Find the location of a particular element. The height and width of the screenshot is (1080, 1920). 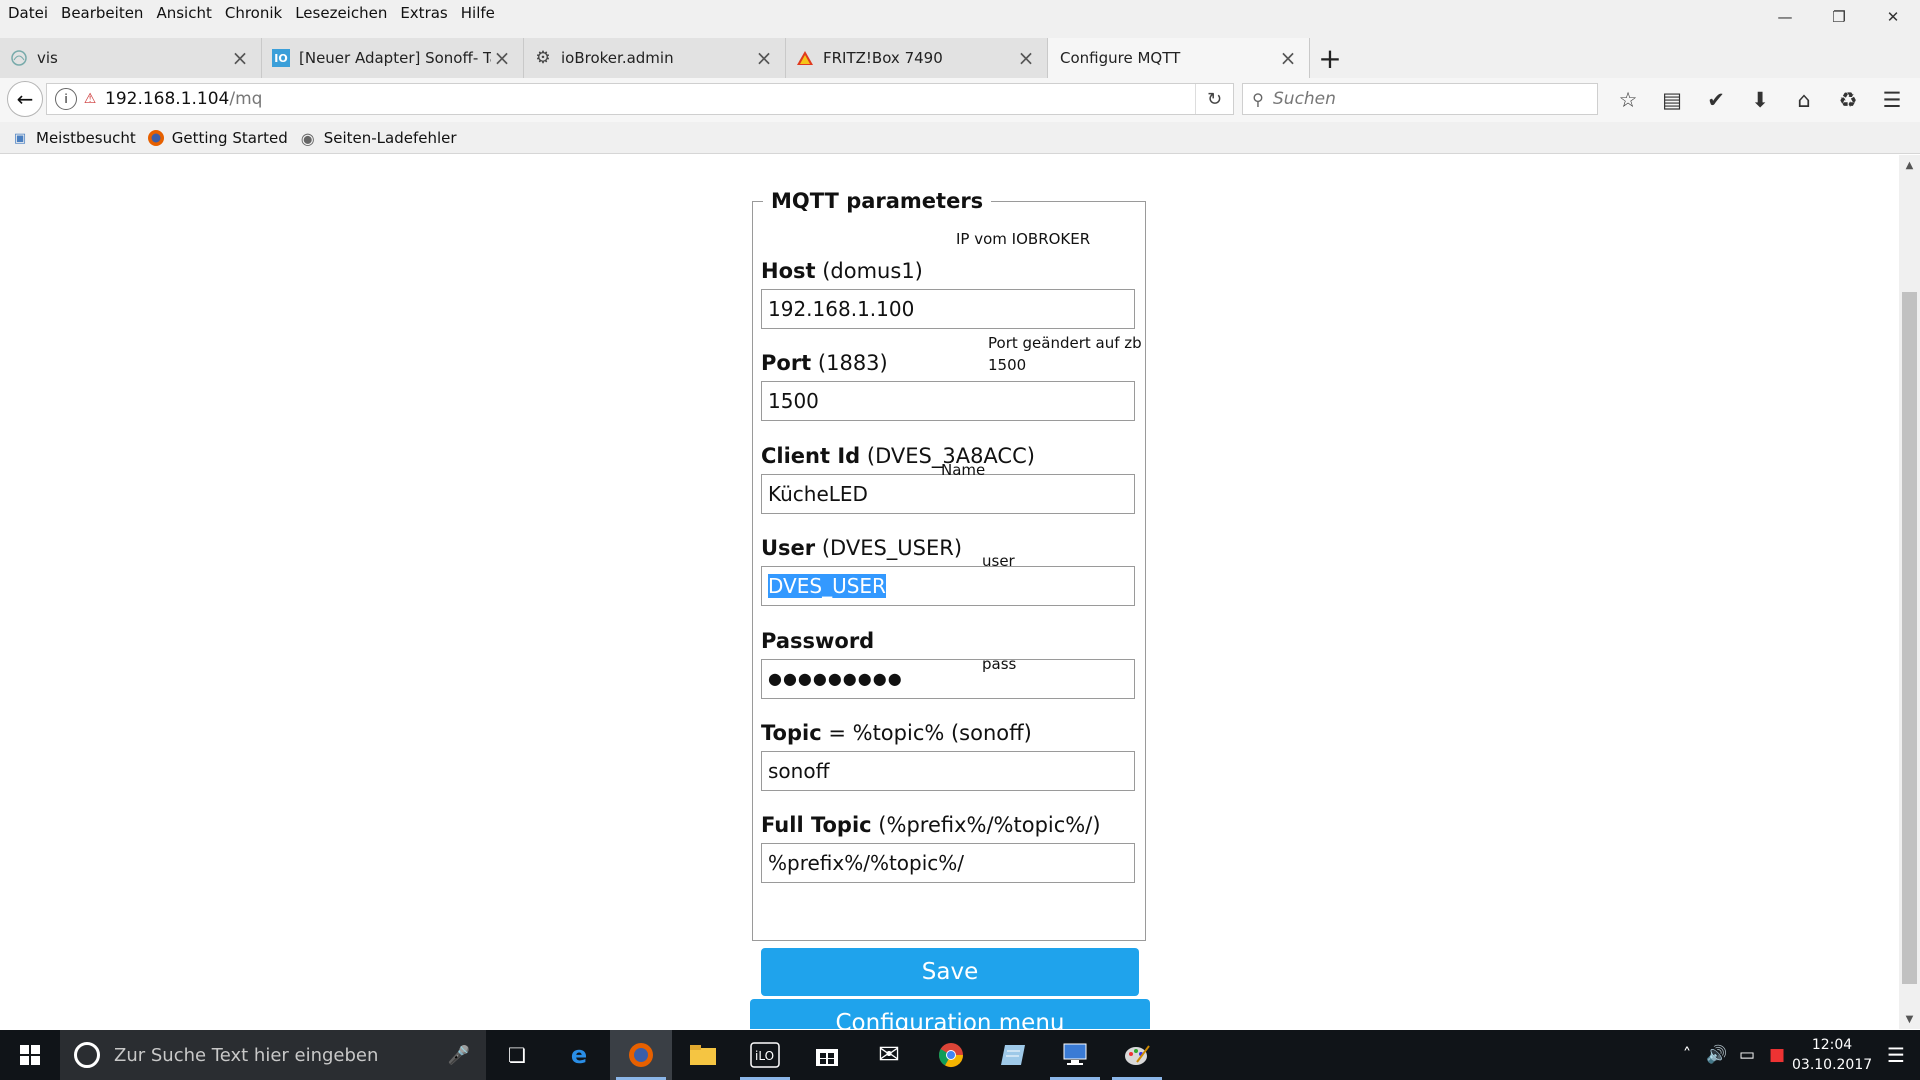

search-placeholder: Suchen is located at coordinates (1304, 99).